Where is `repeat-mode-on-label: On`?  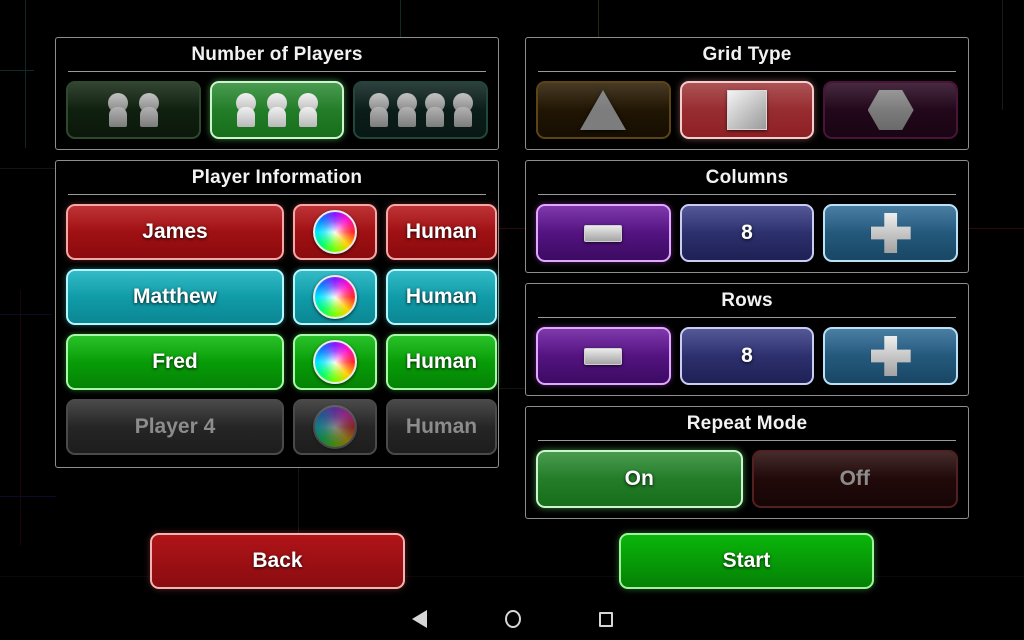
repeat-mode-on-label: On is located at coordinates (639, 478).